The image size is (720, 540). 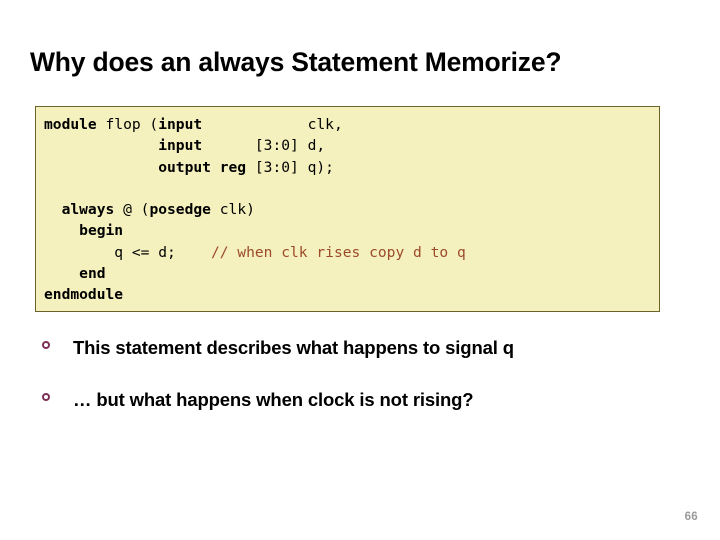 I want to click on code-line: endmodule, so click(x=349, y=294).